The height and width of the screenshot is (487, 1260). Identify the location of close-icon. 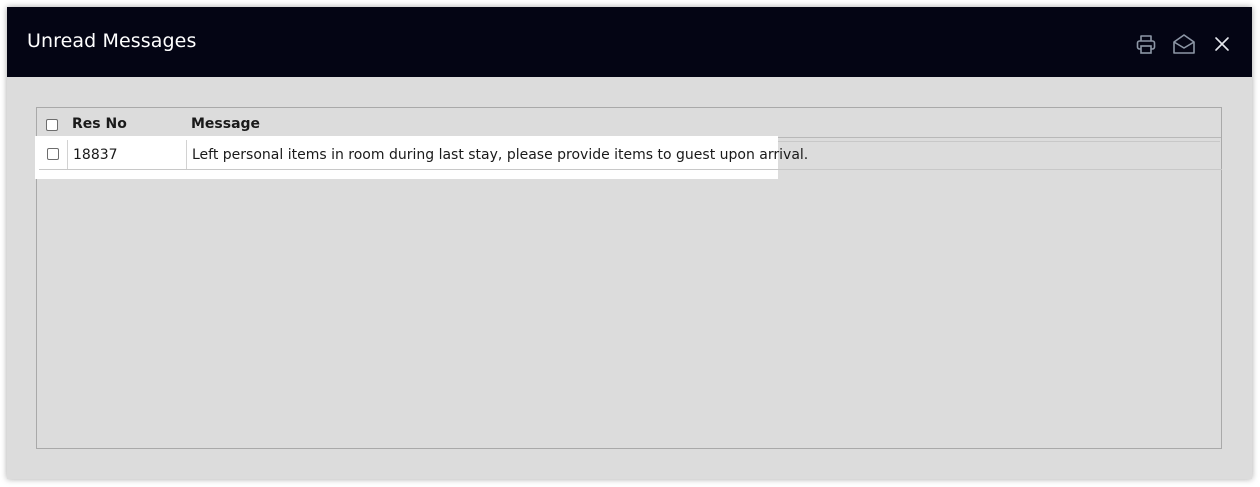
(1222, 44).